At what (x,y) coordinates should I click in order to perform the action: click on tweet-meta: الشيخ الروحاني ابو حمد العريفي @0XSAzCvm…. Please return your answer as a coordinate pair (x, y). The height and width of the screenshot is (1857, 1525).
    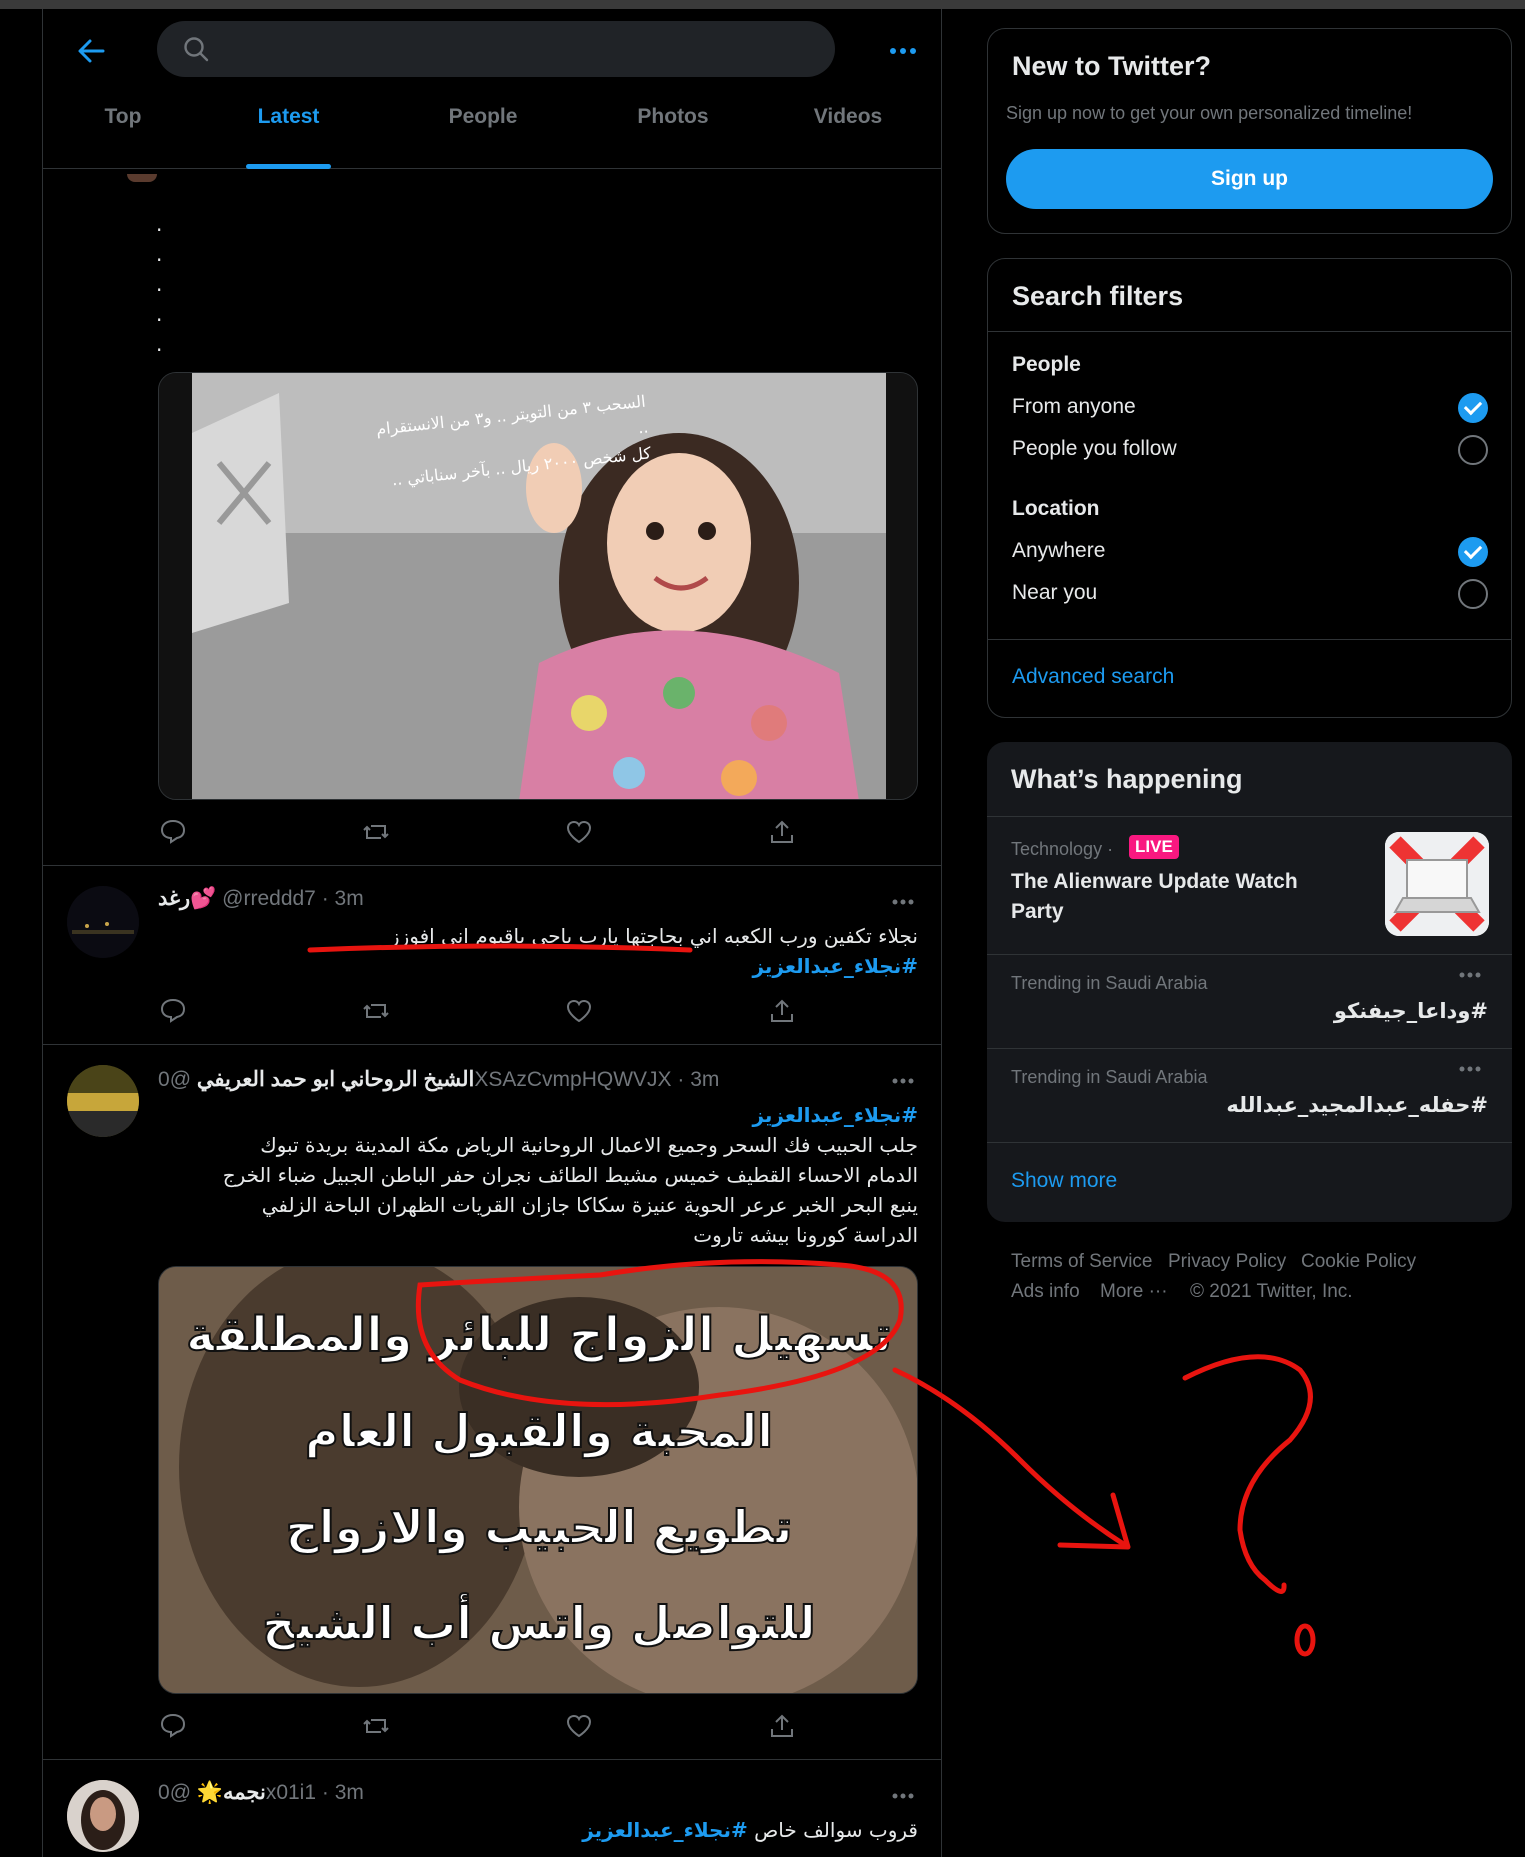
    Looking at the image, I should click on (438, 1079).